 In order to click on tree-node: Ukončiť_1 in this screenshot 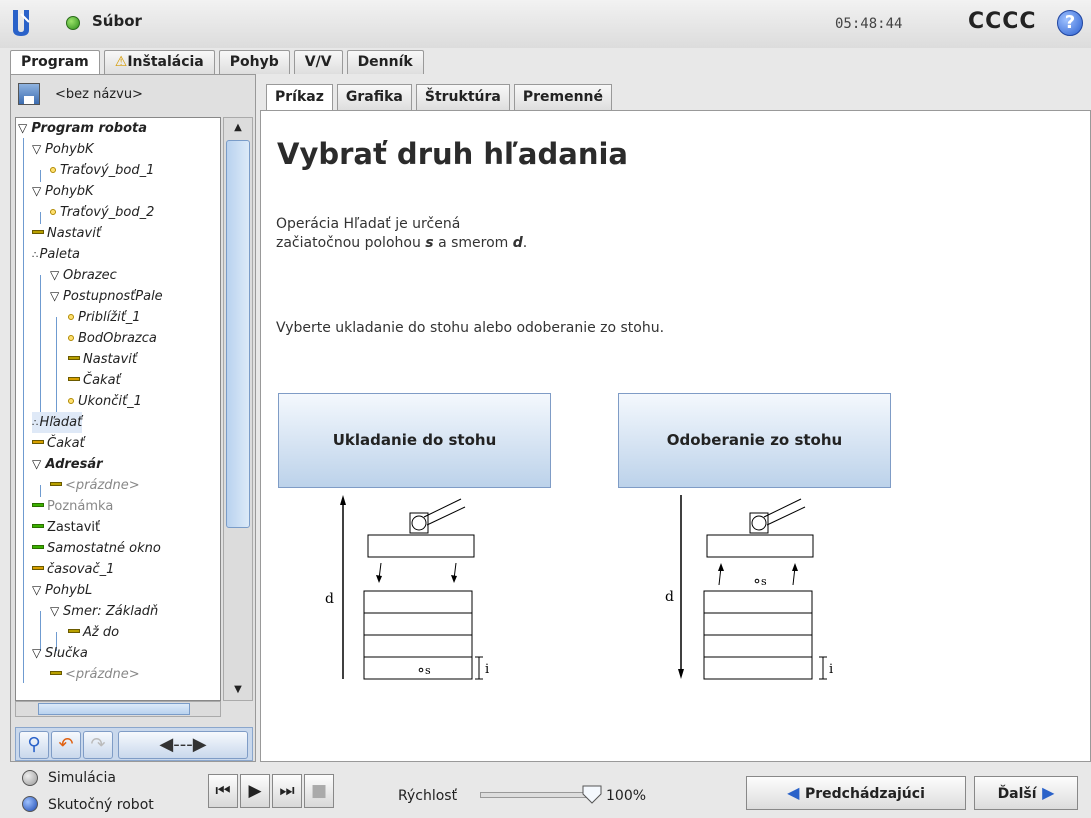, I will do `click(105, 401)`.